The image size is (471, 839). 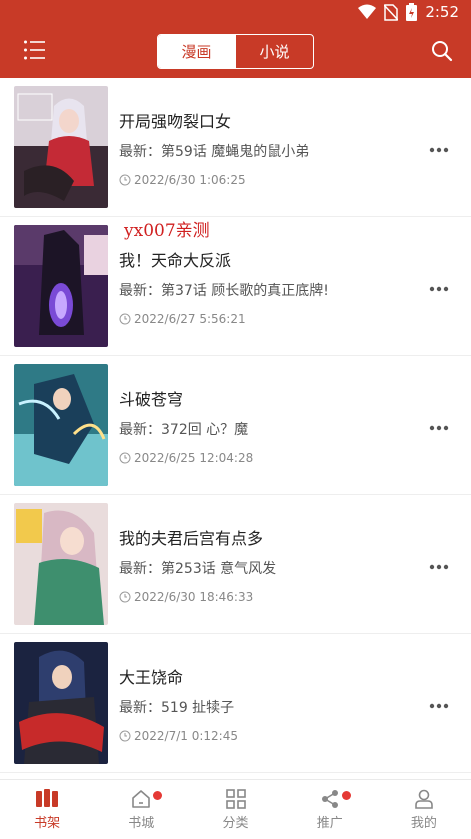 I want to click on tab-promotion: 推广, so click(x=330, y=809).